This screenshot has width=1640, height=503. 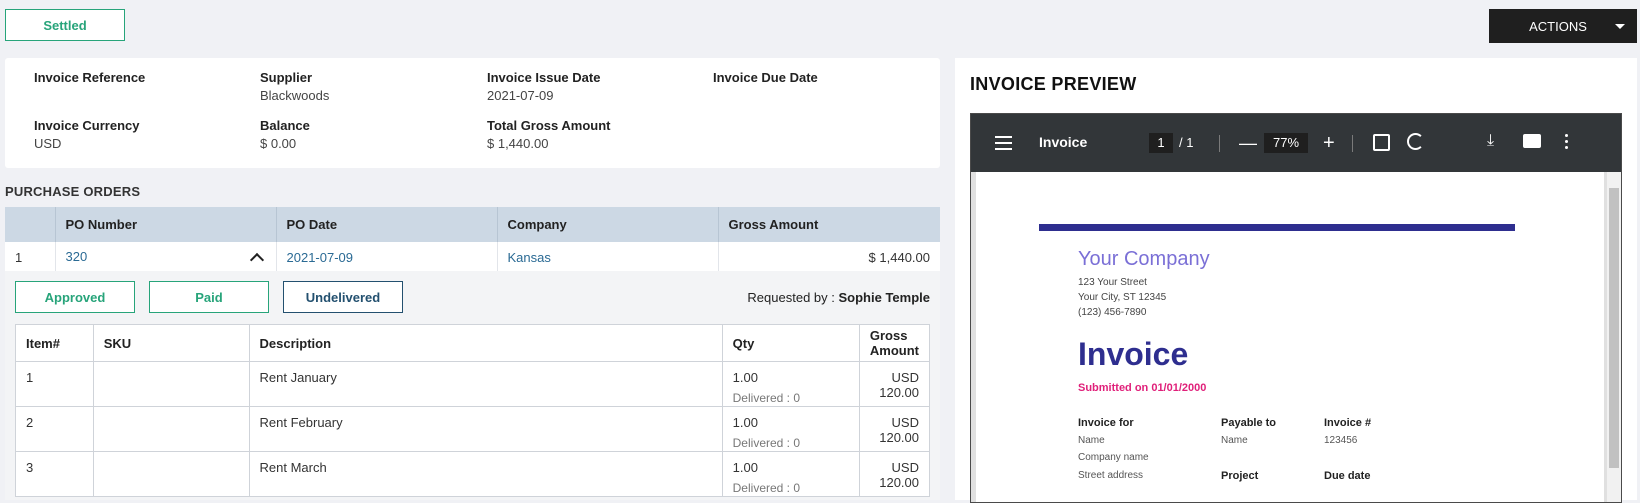 What do you see at coordinates (1186, 142) in the screenshot?
I see `page-total: / 1` at bounding box center [1186, 142].